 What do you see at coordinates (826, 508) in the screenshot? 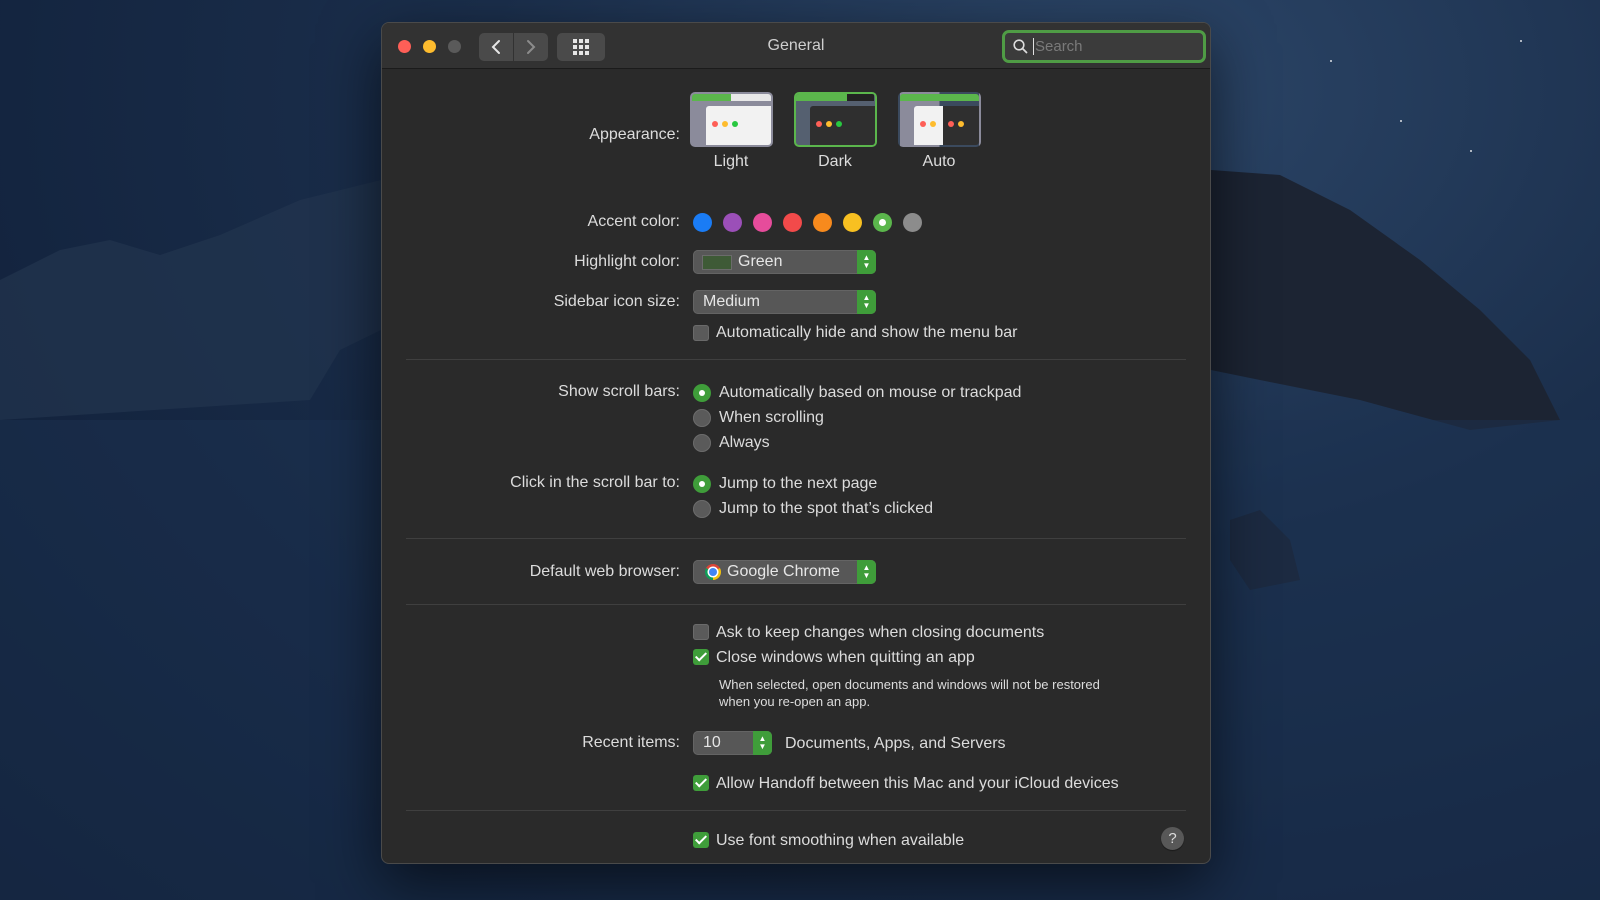
I see `jump-to-spot-label: Jump to the spot that’s clicked` at bounding box center [826, 508].